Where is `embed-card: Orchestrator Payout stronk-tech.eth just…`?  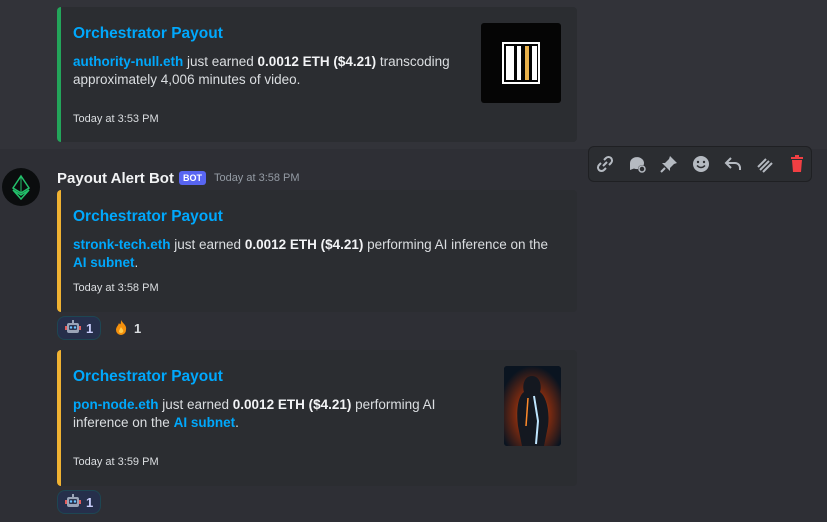 embed-card: Orchestrator Payout stronk-tech.eth just… is located at coordinates (317, 251).